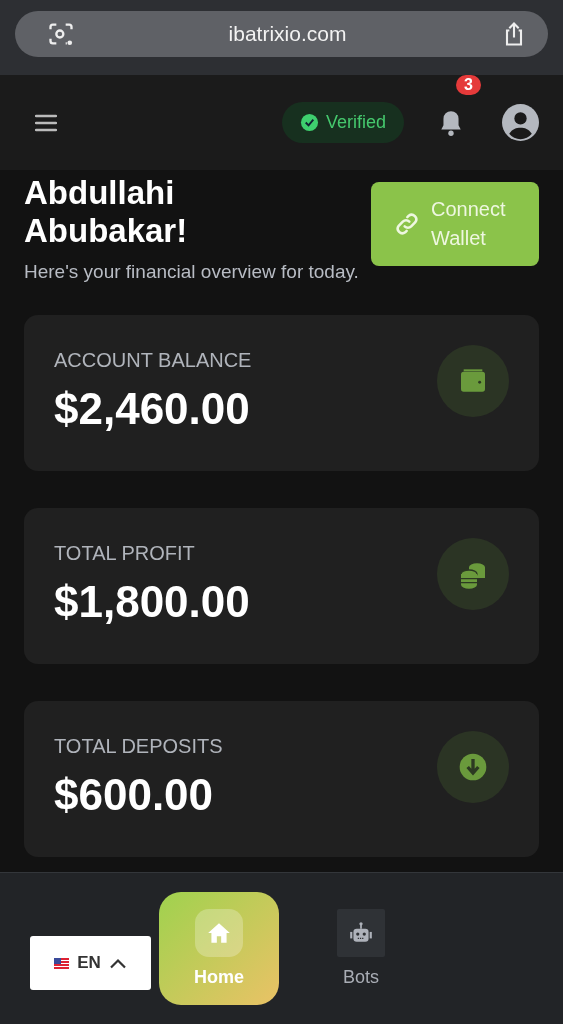  I want to click on stat-label: ACCOUNT BALANCE, so click(153, 361).